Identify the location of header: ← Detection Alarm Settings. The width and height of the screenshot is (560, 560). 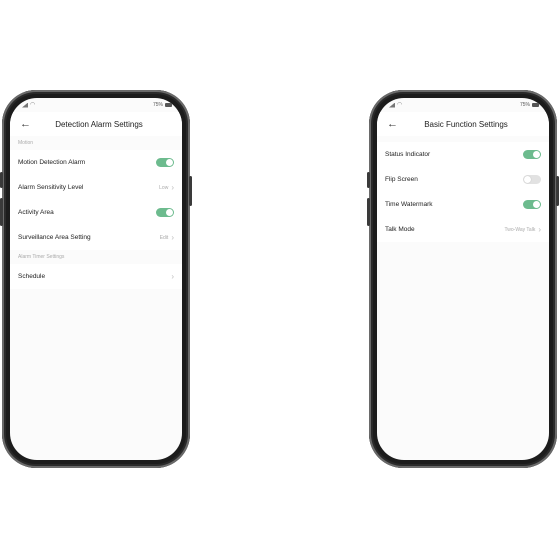
(96, 124).